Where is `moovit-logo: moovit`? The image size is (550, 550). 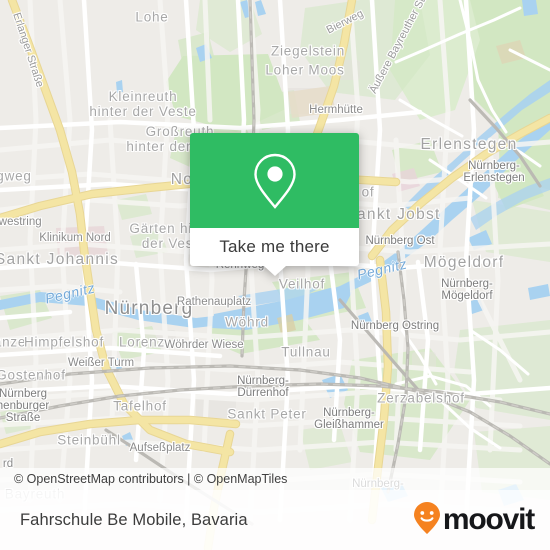
moovit-logo: moovit is located at coordinates (481, 520).